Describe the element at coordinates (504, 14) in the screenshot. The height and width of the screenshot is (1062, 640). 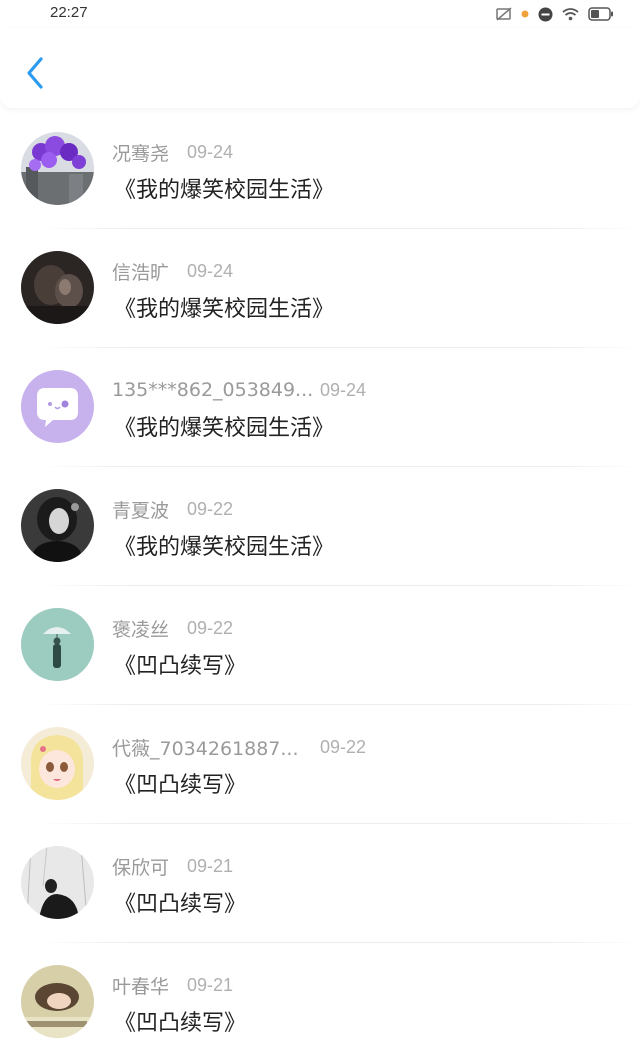
I see `sim-off-icon` at that location.